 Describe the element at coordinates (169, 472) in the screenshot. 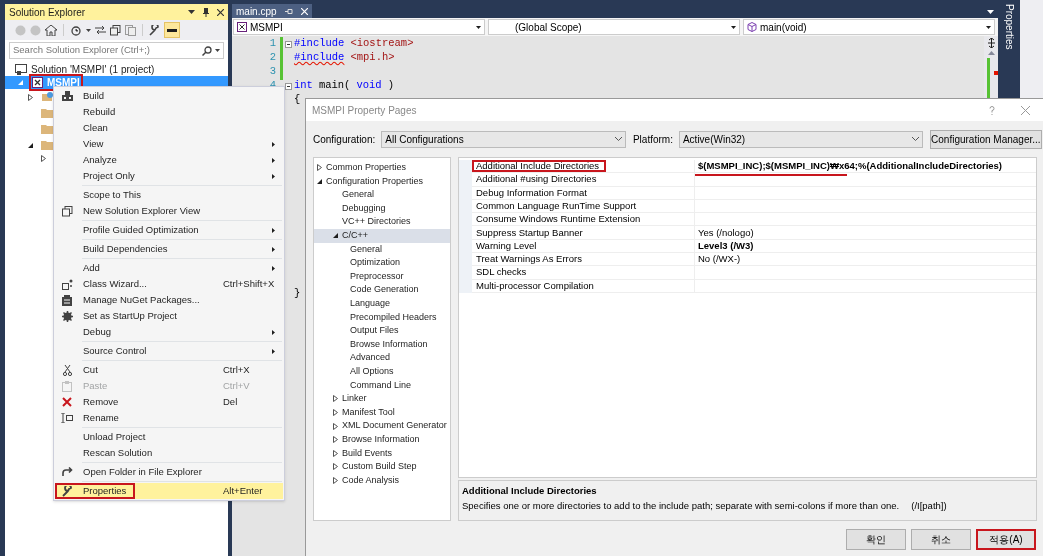

I see `menu-item: Open Folder in File Explorer` at that location.